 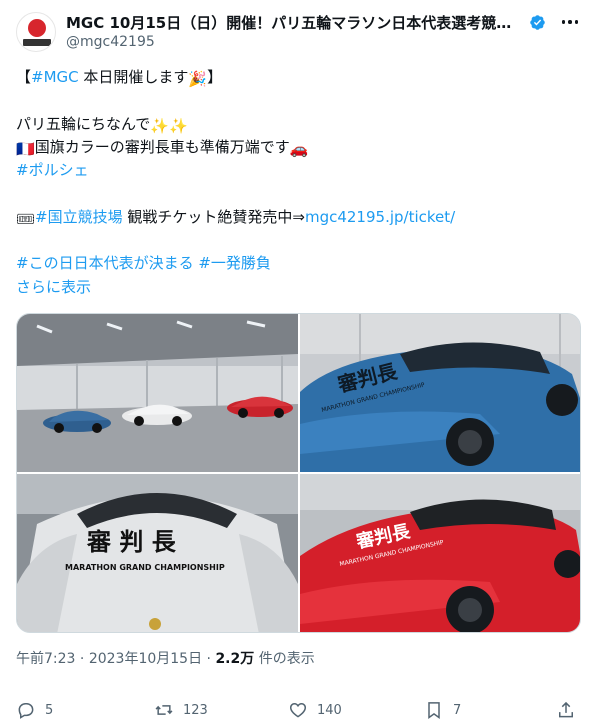 What do you see at coordinates (296, 170) in the screenshot?
I see `tweet-line-4: #ポルシェ` at bounding box center [296, 170].